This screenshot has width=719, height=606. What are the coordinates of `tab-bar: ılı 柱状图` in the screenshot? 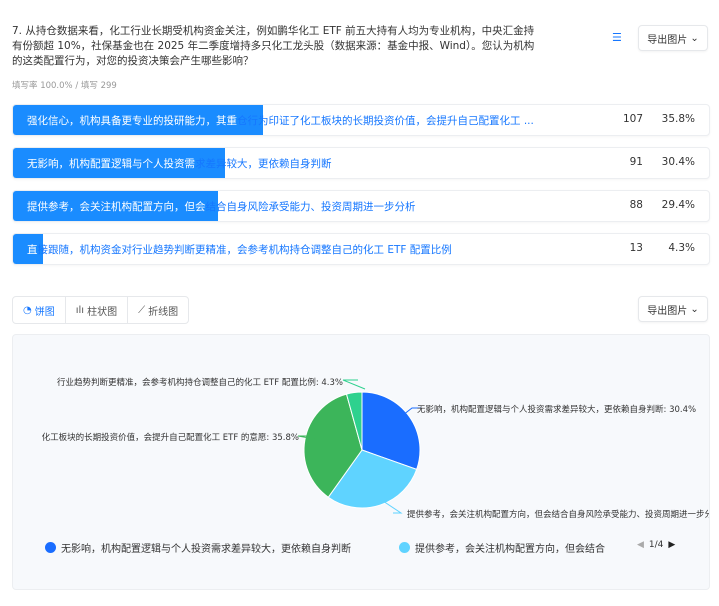 It's located at (97, 310).